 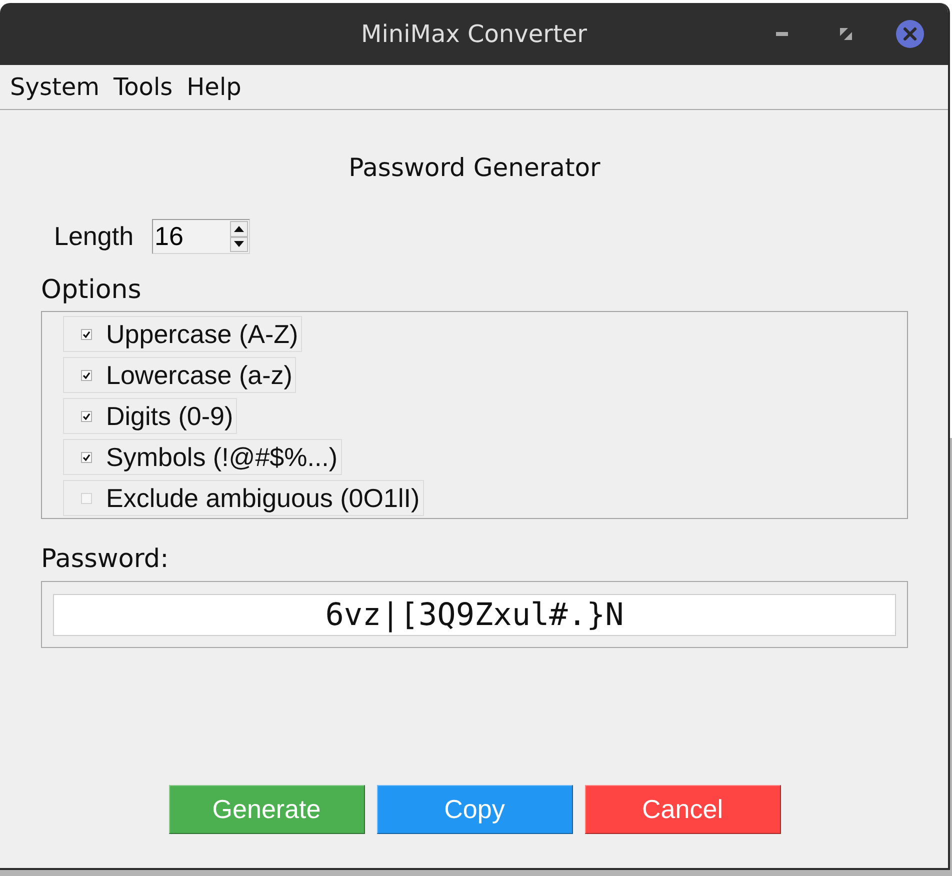 I want to click on triangle-up-icon, so click(x=239, y=229).